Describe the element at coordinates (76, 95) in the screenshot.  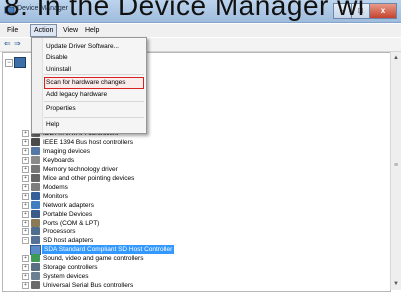
I see `menu-add-legacy: Add legacy hardware` at that location.